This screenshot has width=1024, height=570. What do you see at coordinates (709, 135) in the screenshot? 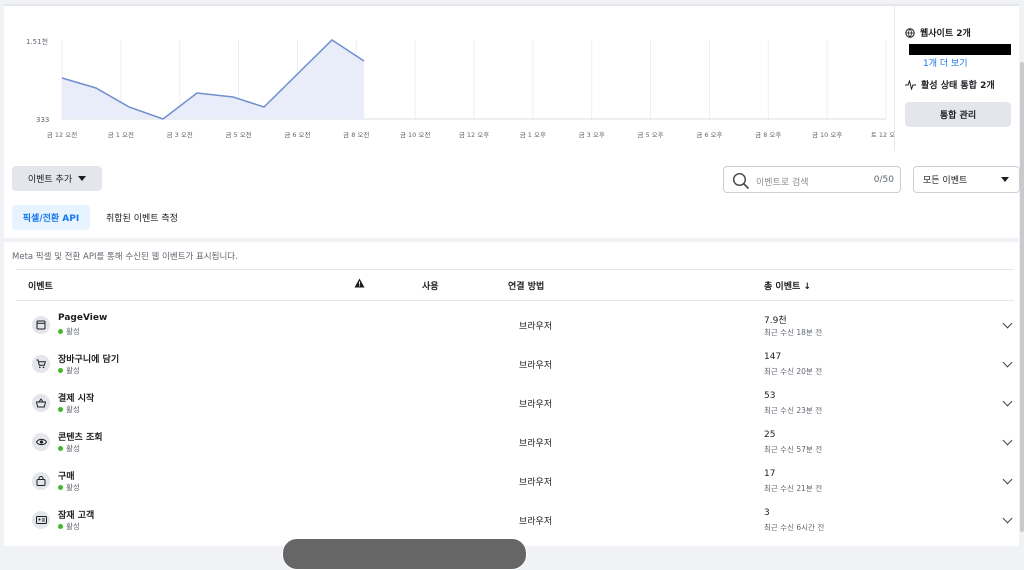
I see `x-tick-label: 금 6 오후` at bounding box center [709, 135].